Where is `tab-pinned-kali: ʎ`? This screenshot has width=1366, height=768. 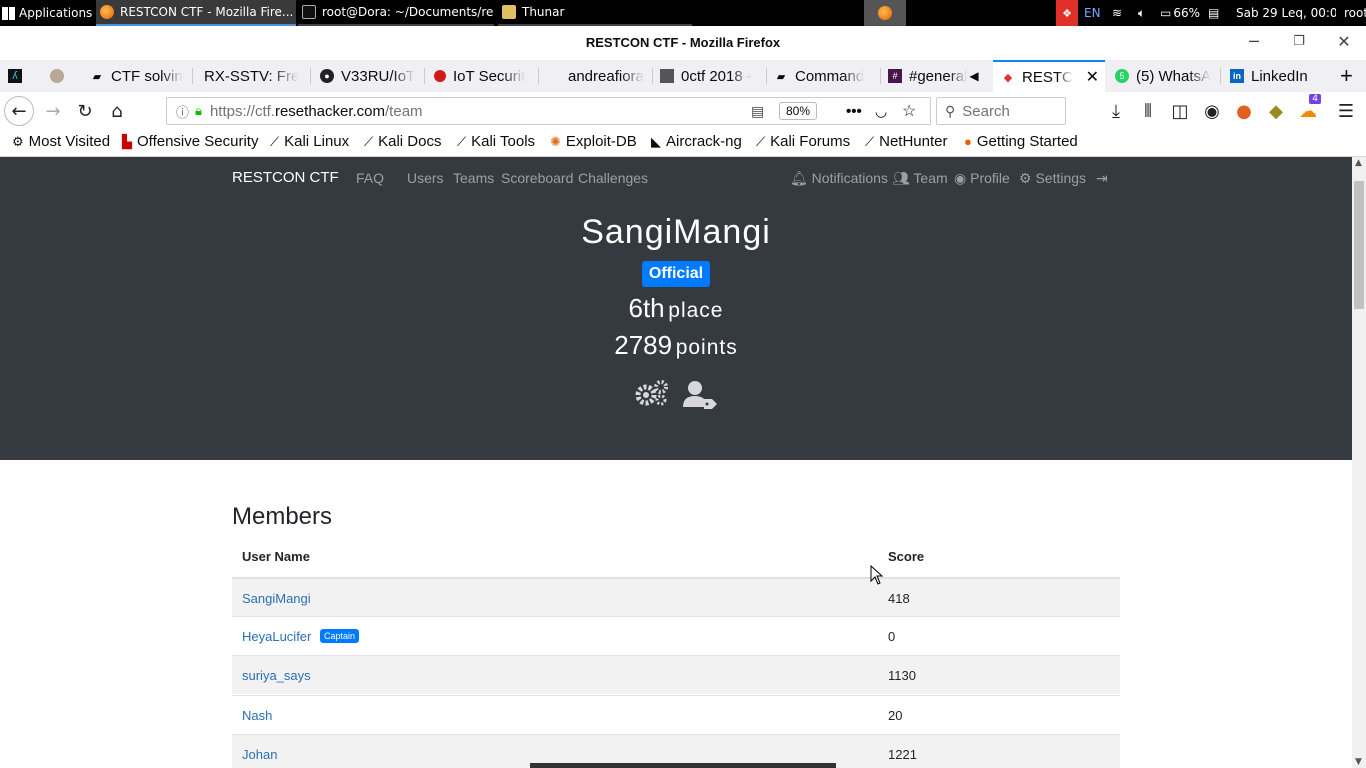
tab-pinned-kali: ʎ is located at coordinates (20, 76).